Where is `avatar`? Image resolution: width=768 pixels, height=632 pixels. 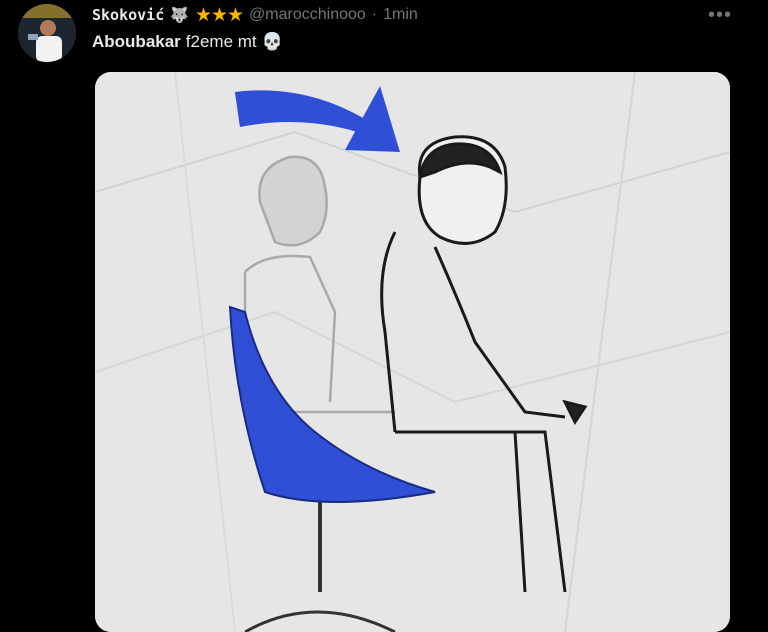 avatar is located at coordinates (47, 33).